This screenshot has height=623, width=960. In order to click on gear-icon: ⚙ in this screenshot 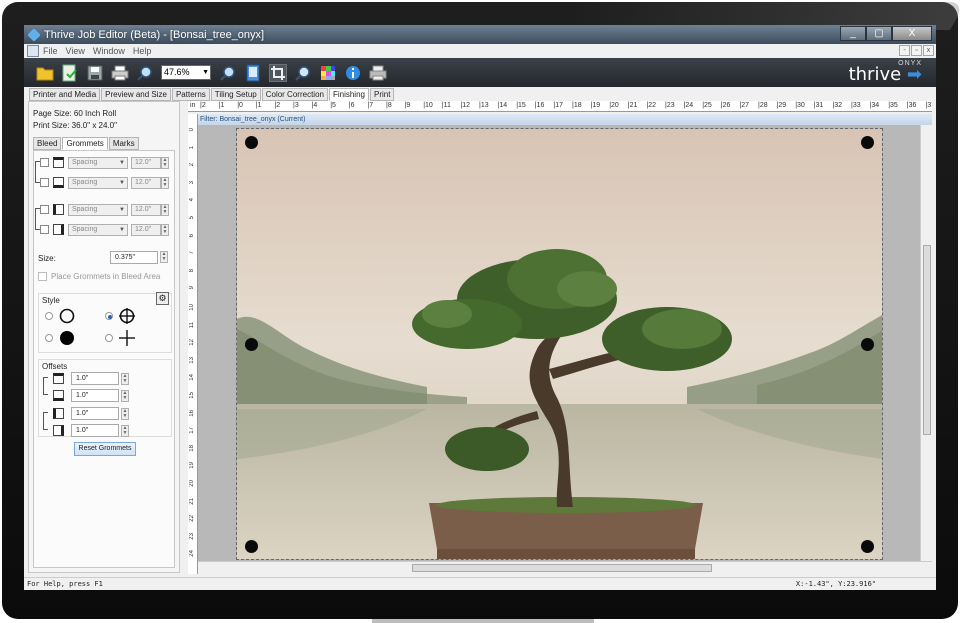, I will do `click(162, 298)`.